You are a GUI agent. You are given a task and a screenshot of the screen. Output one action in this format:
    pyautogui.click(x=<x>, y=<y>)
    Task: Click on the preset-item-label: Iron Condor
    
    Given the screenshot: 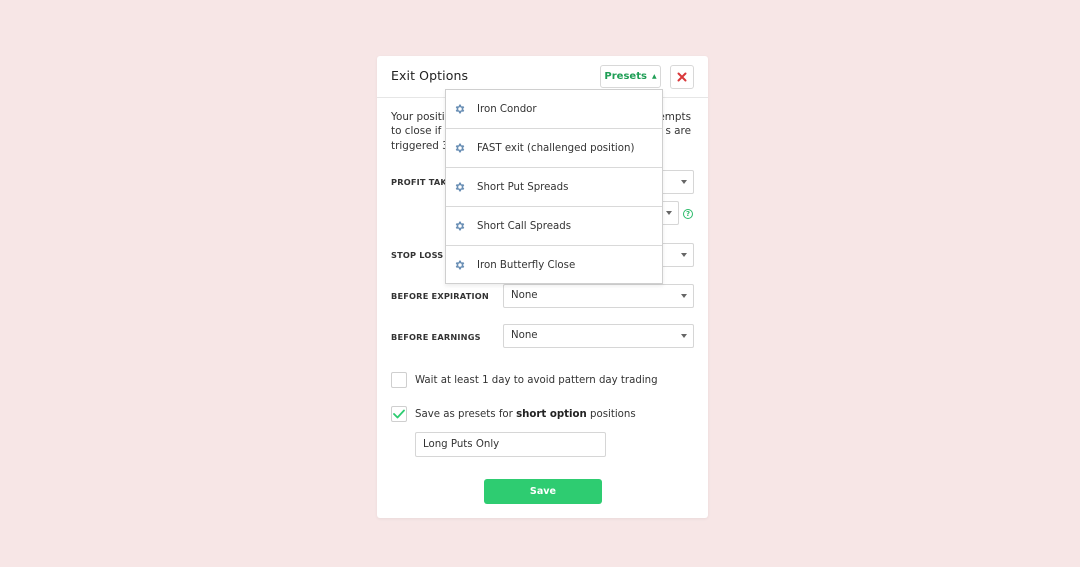 What is the action you would take?
    pyautogui.click(x=507, y=109)
    